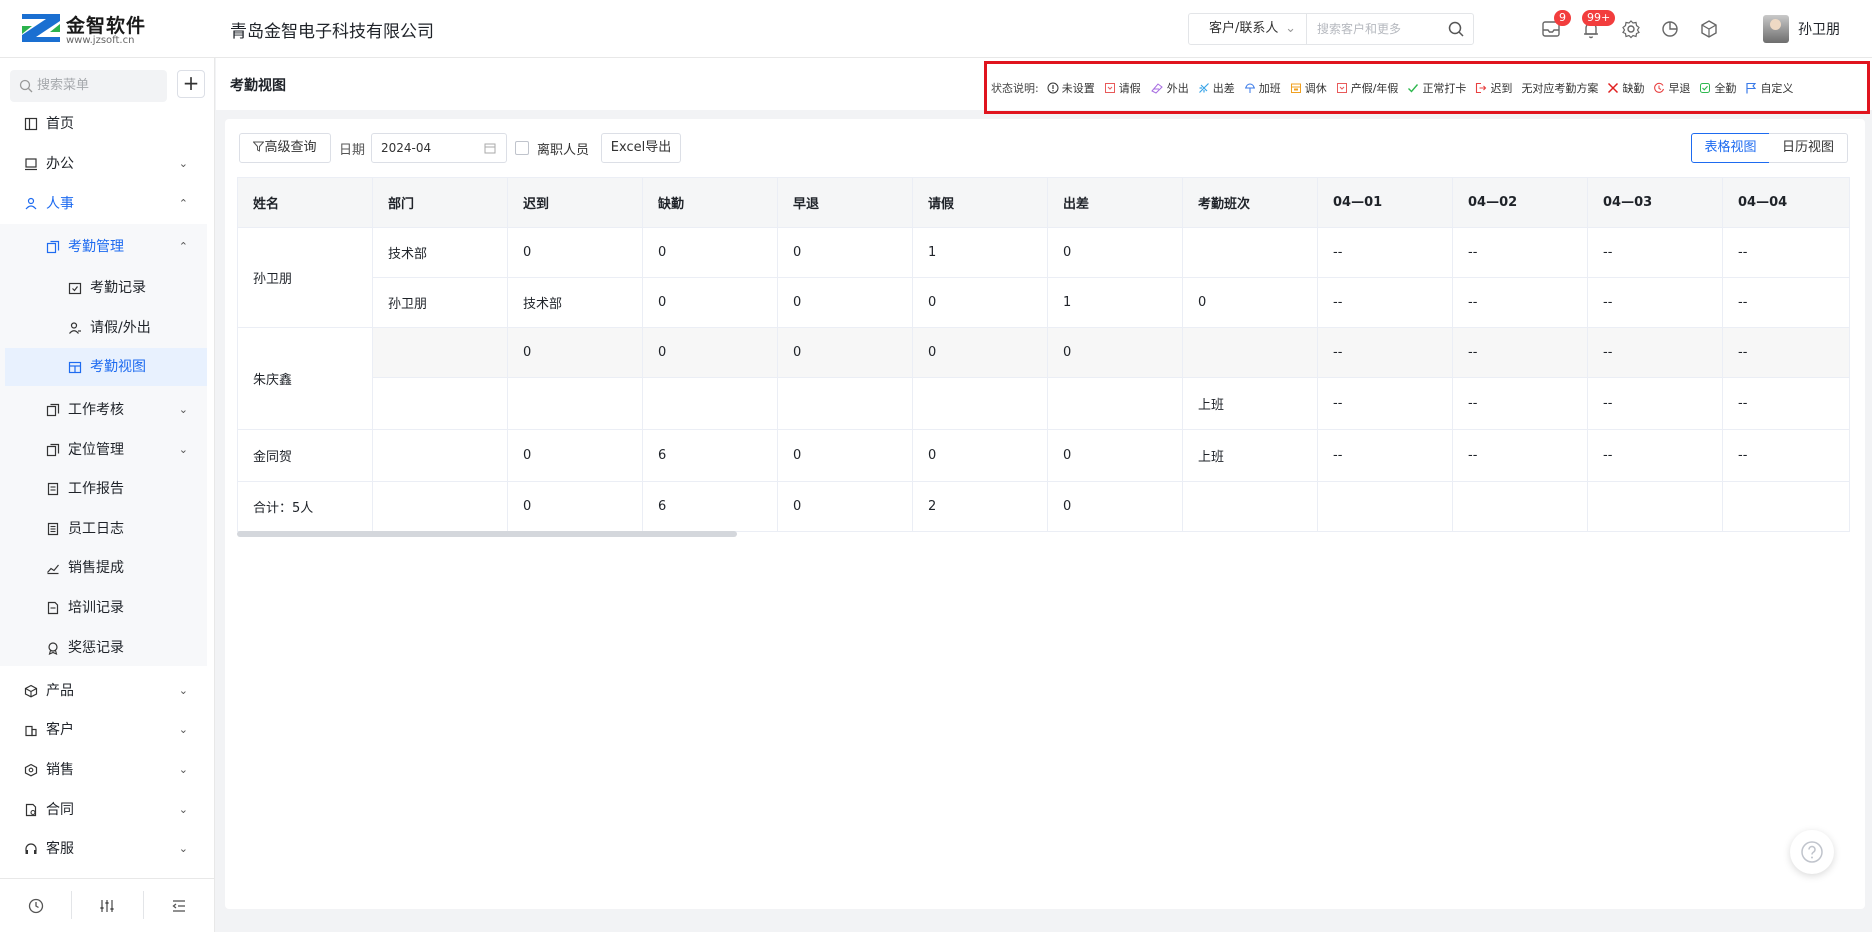 This screenshot has height=932, width=1872. Describe the element at coordinates (406, 148) in the screenshot. I see `date-value: 2024-04` at that location.